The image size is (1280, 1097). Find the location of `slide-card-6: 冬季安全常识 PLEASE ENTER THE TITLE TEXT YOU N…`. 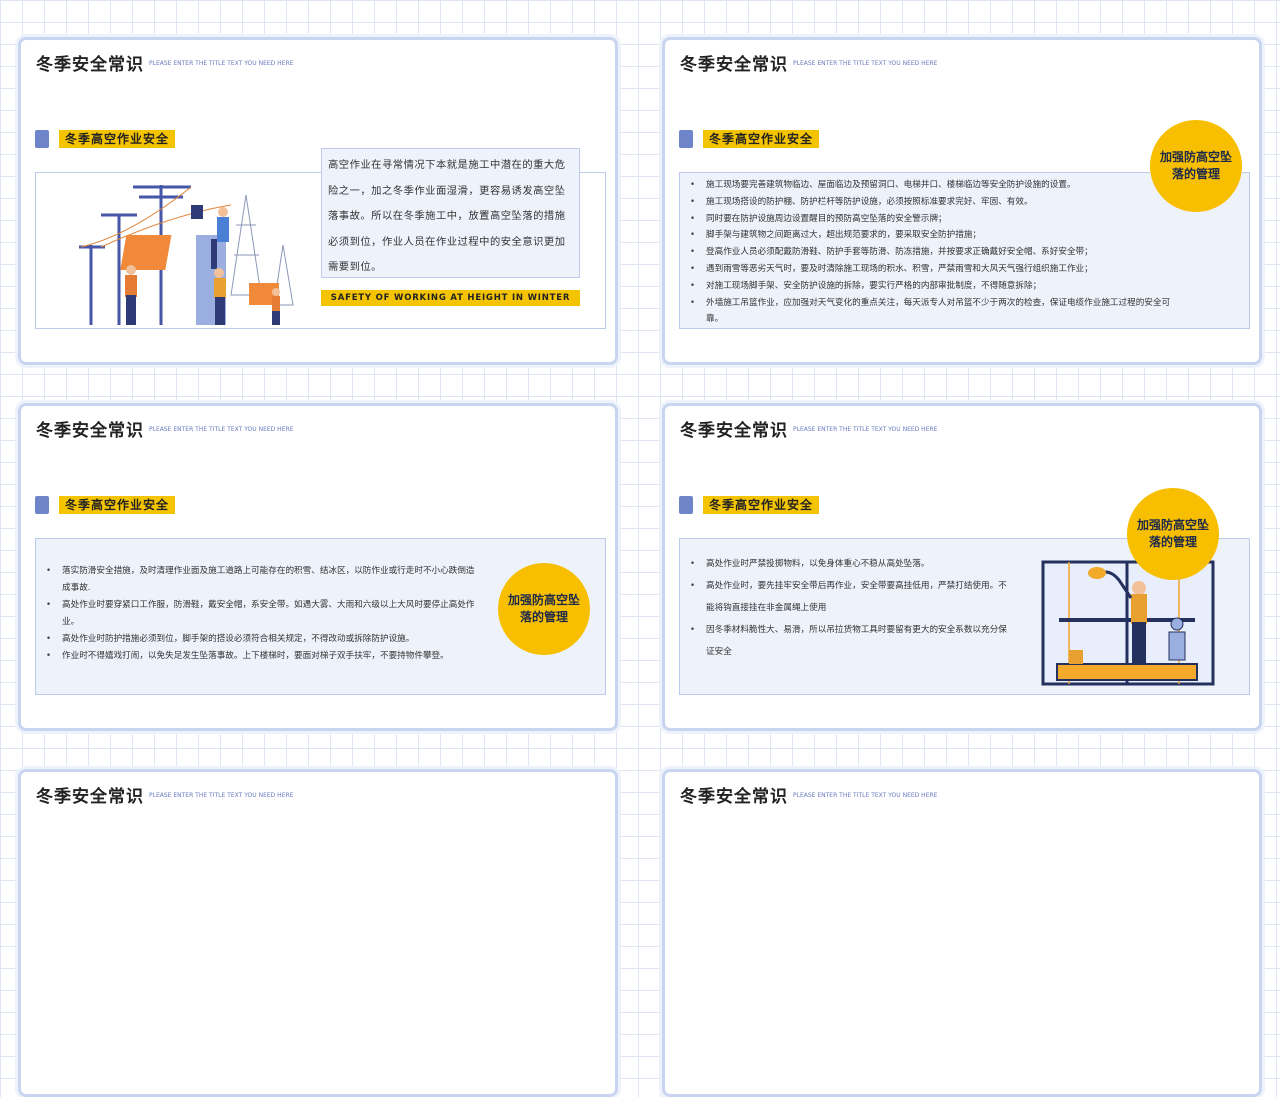

slide-card-6: 冬季安全常识 PLEASE ENTER THE TITLE TEXT YOU N… is located at coordinates (962, 933).